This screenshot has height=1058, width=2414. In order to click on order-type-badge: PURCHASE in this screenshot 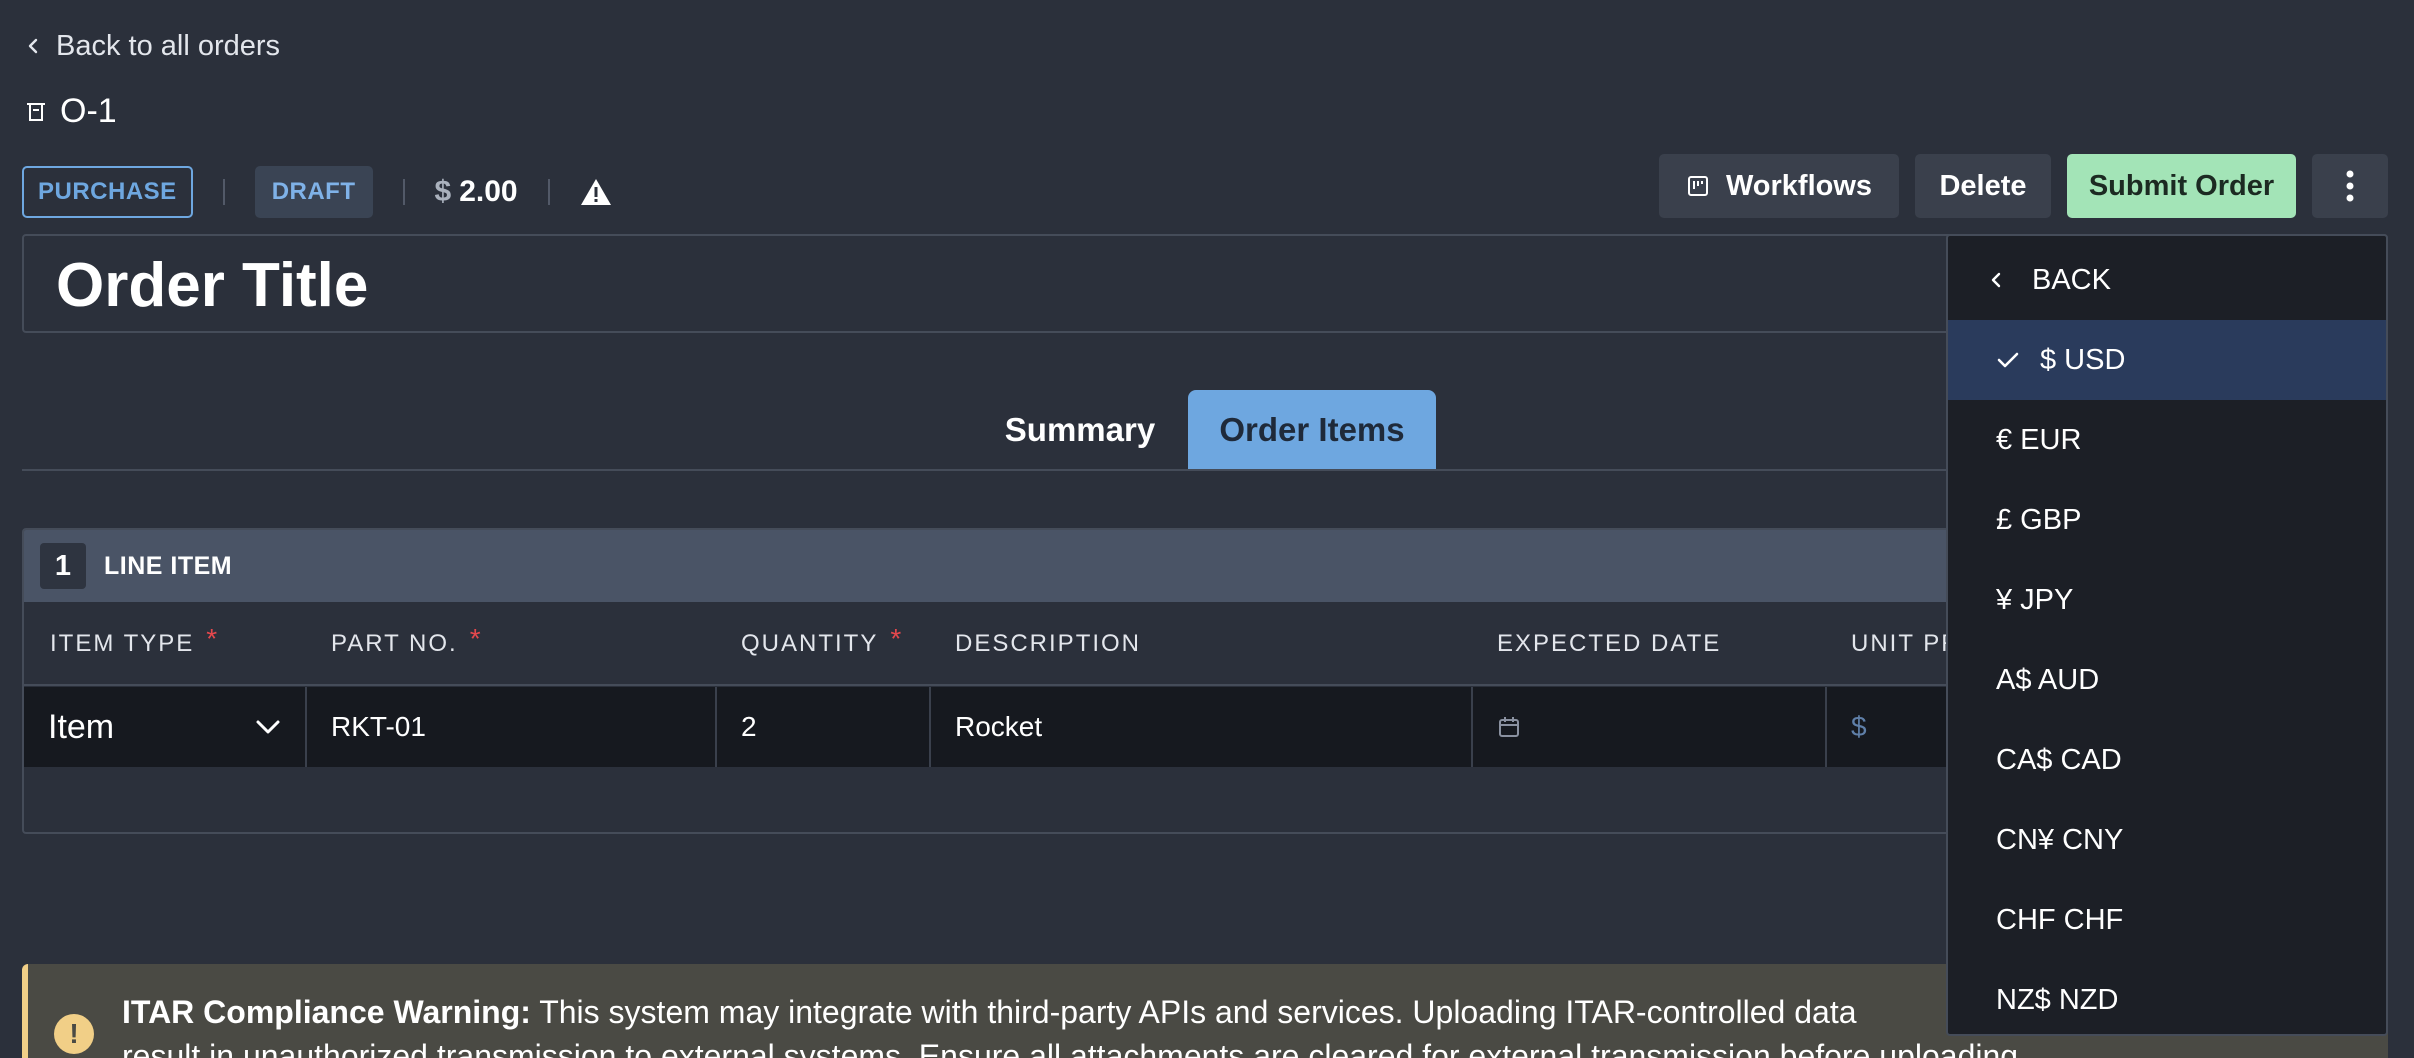, I will do `click(107, 192)`.